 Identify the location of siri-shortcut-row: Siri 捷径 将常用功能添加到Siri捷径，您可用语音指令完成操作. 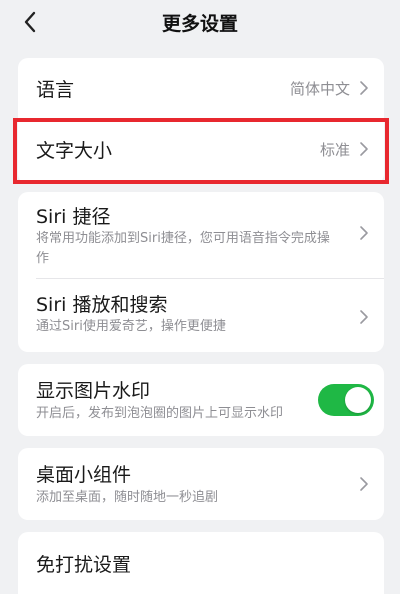
(201, 235).